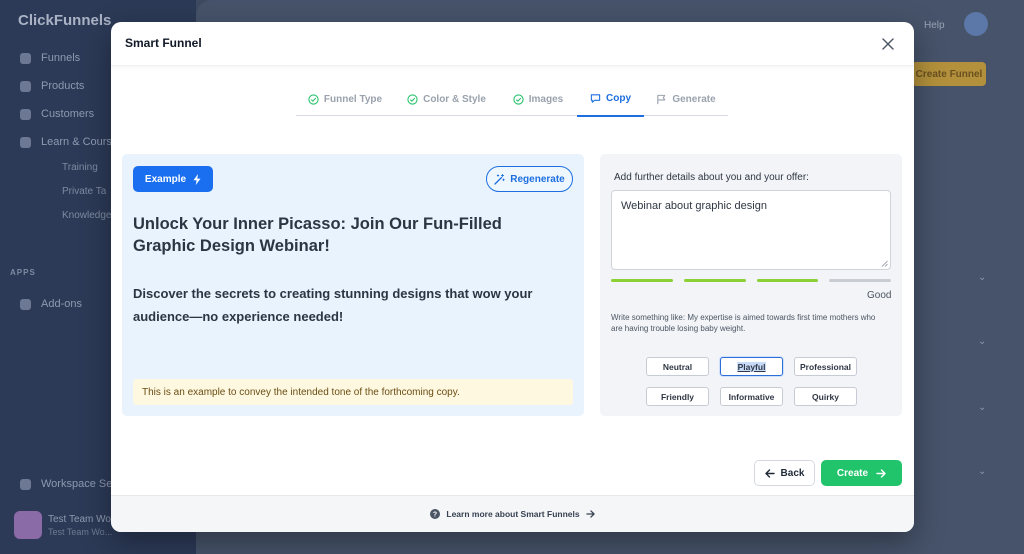  I want to click on tone-option-label: Professional, so click(825, 366).